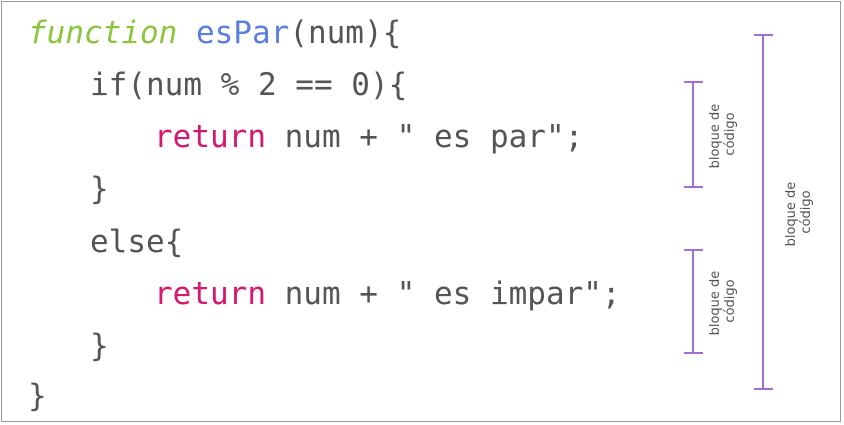  I want to click on if-block-label-line2: código, so click(730, 133).